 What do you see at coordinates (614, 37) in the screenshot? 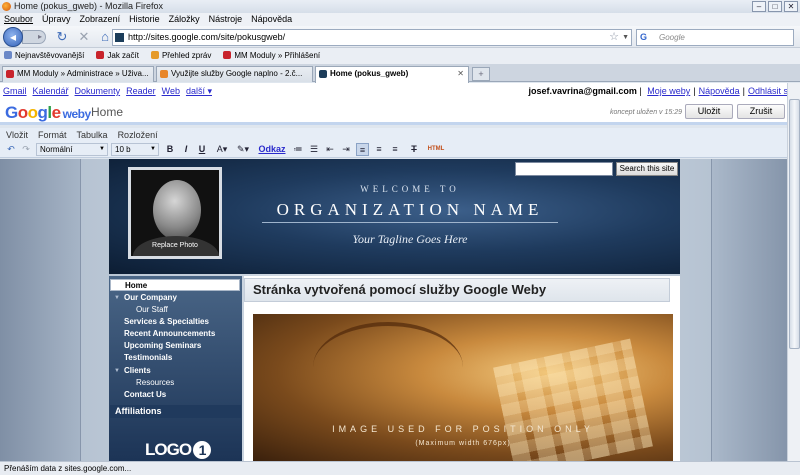
I see `bookmark-star-icon: ☆` at bounding box center [614, 37].